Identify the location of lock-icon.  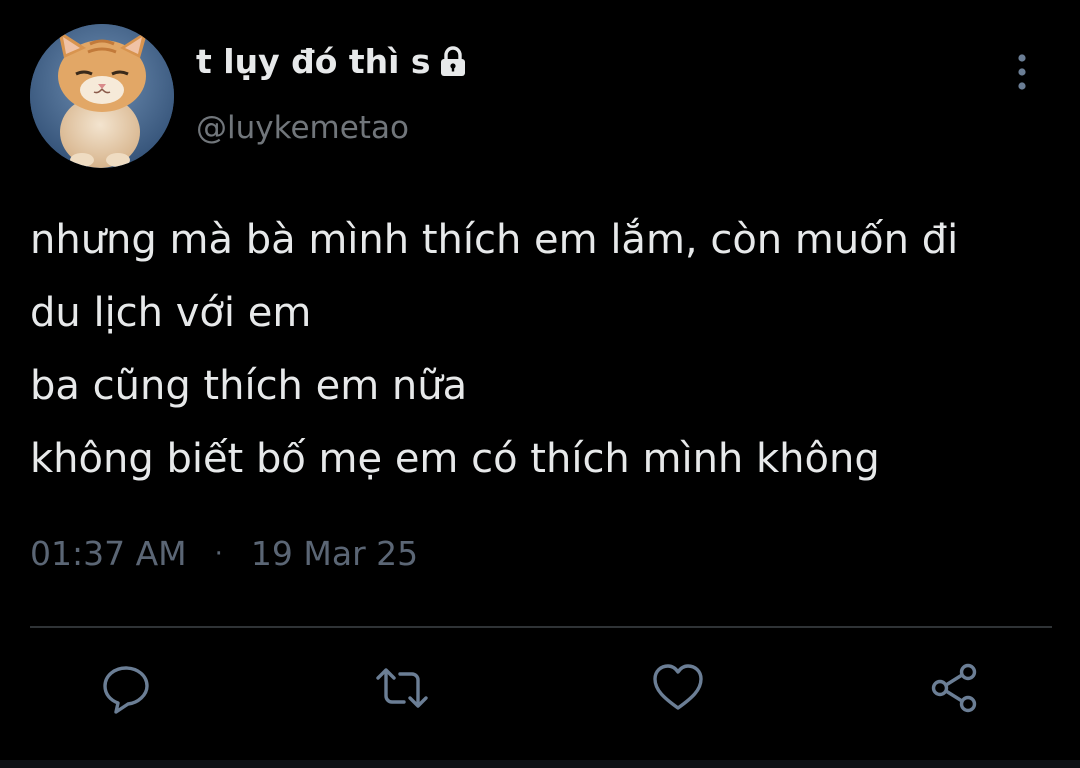
(453, 62).